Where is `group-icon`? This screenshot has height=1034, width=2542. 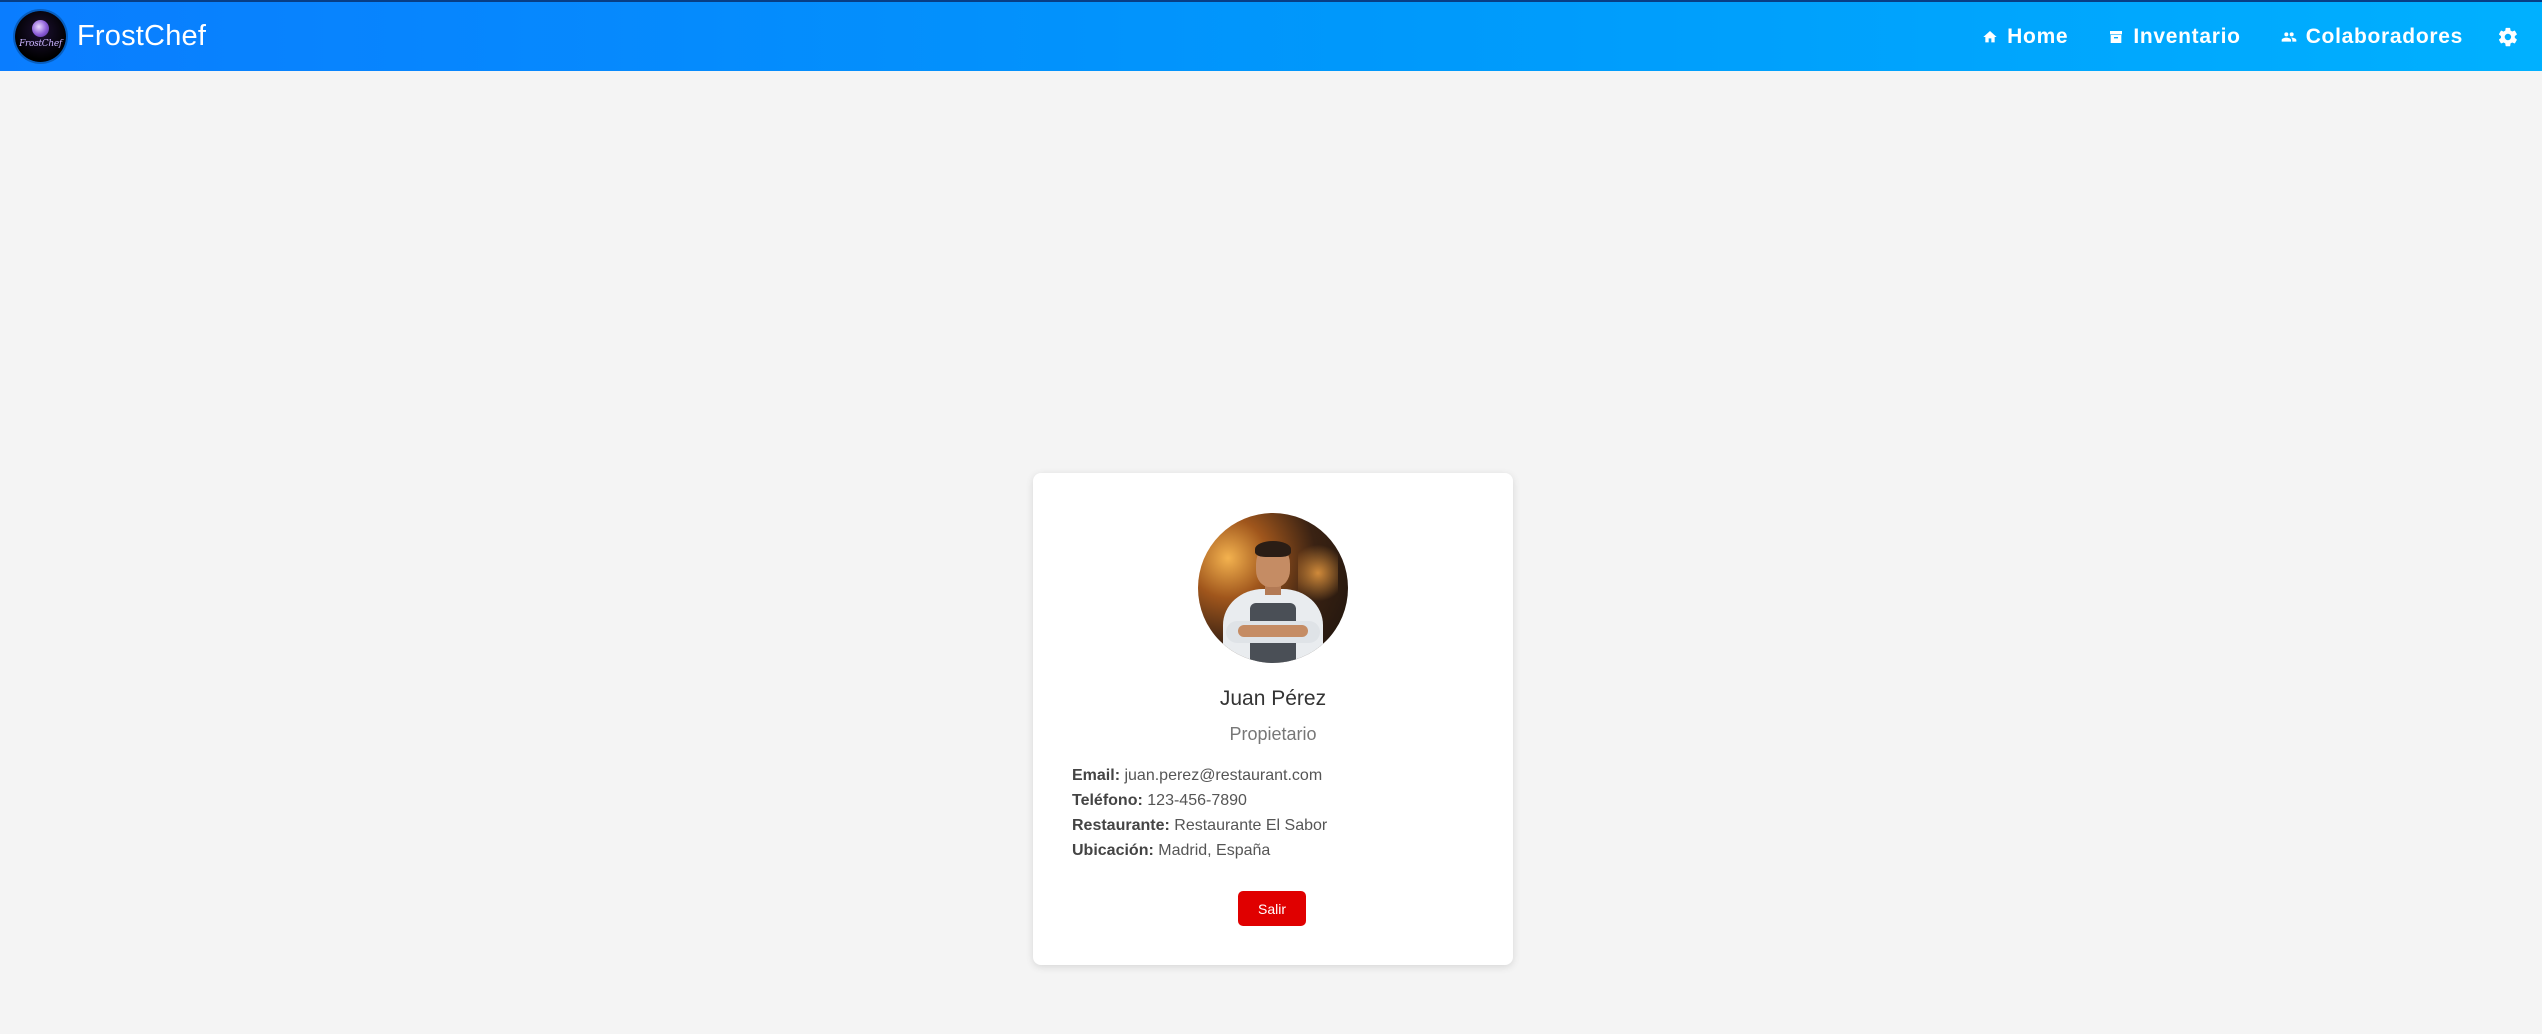 group-icon is located at coordinates (2289, 36).